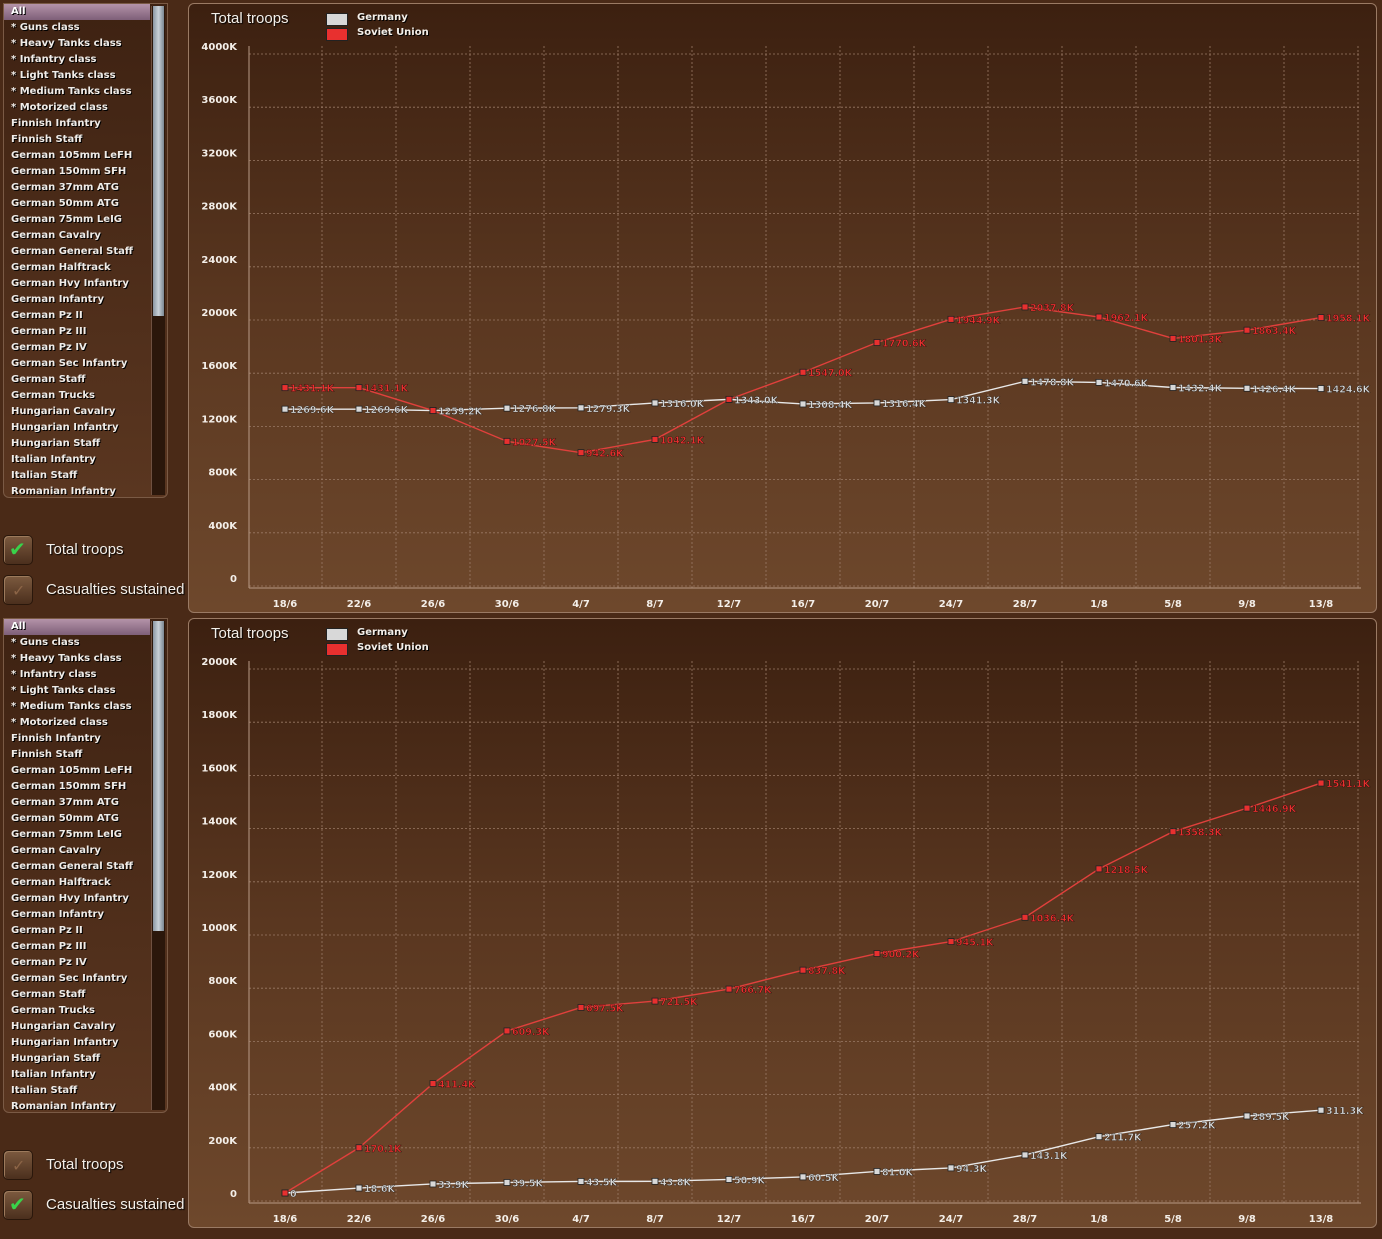 This screenshot has height=1239, width=1382. What do you see at coordinates (1126, 383) in the screenshot?
I see `data-label: 1470.6K` at bounding box center [1126, 383].